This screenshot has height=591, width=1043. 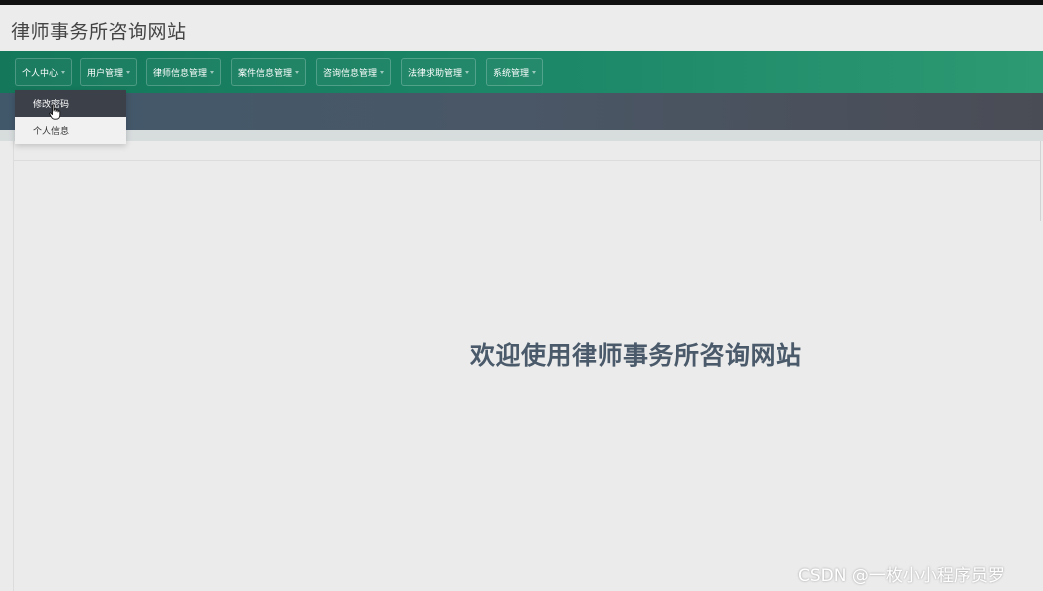 I want to click on nav-item-label: 用户管理, so click(x=105, y=73).